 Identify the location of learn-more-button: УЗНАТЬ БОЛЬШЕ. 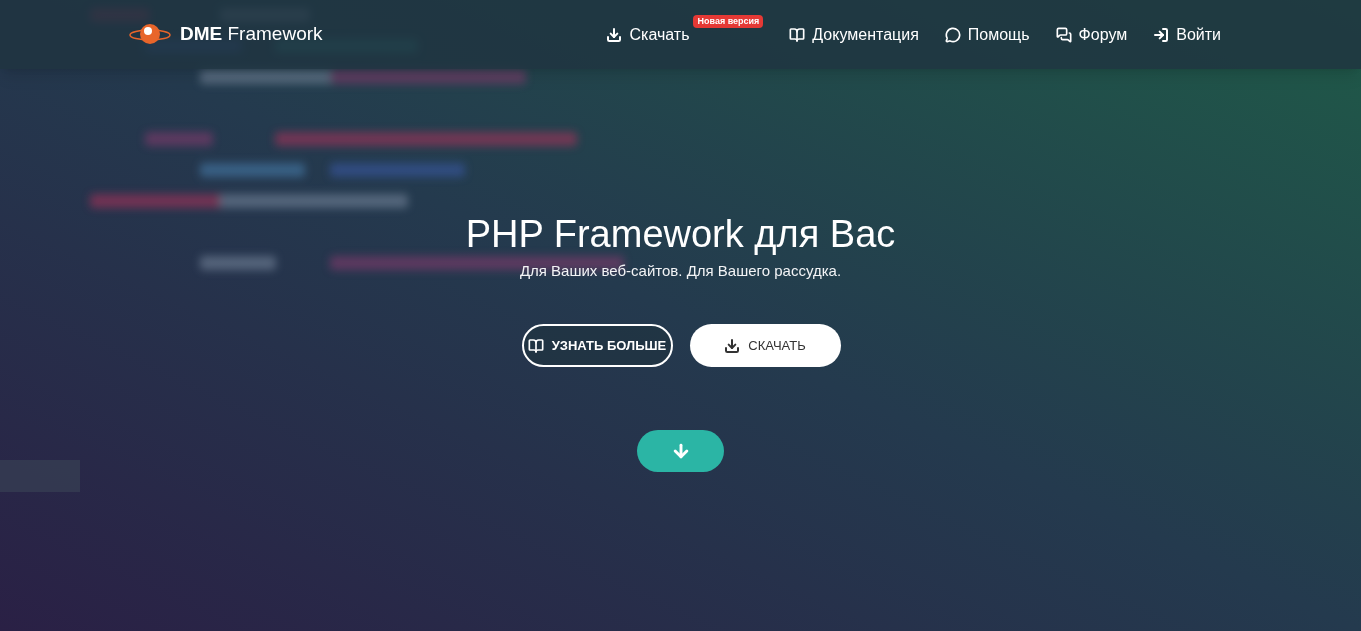
(597, 345).